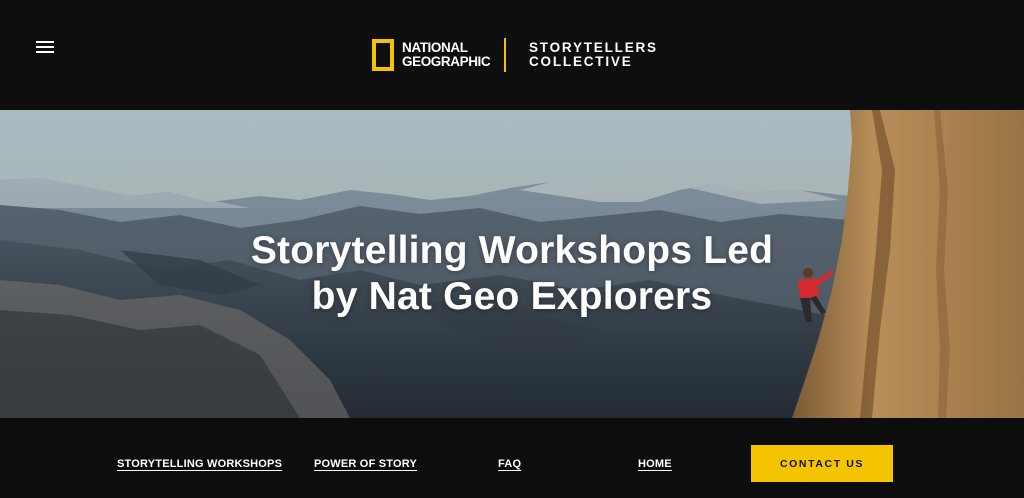 This screenshot has height=498, width=1024. I want to click on yellow-border-icon, so click(383, 55).